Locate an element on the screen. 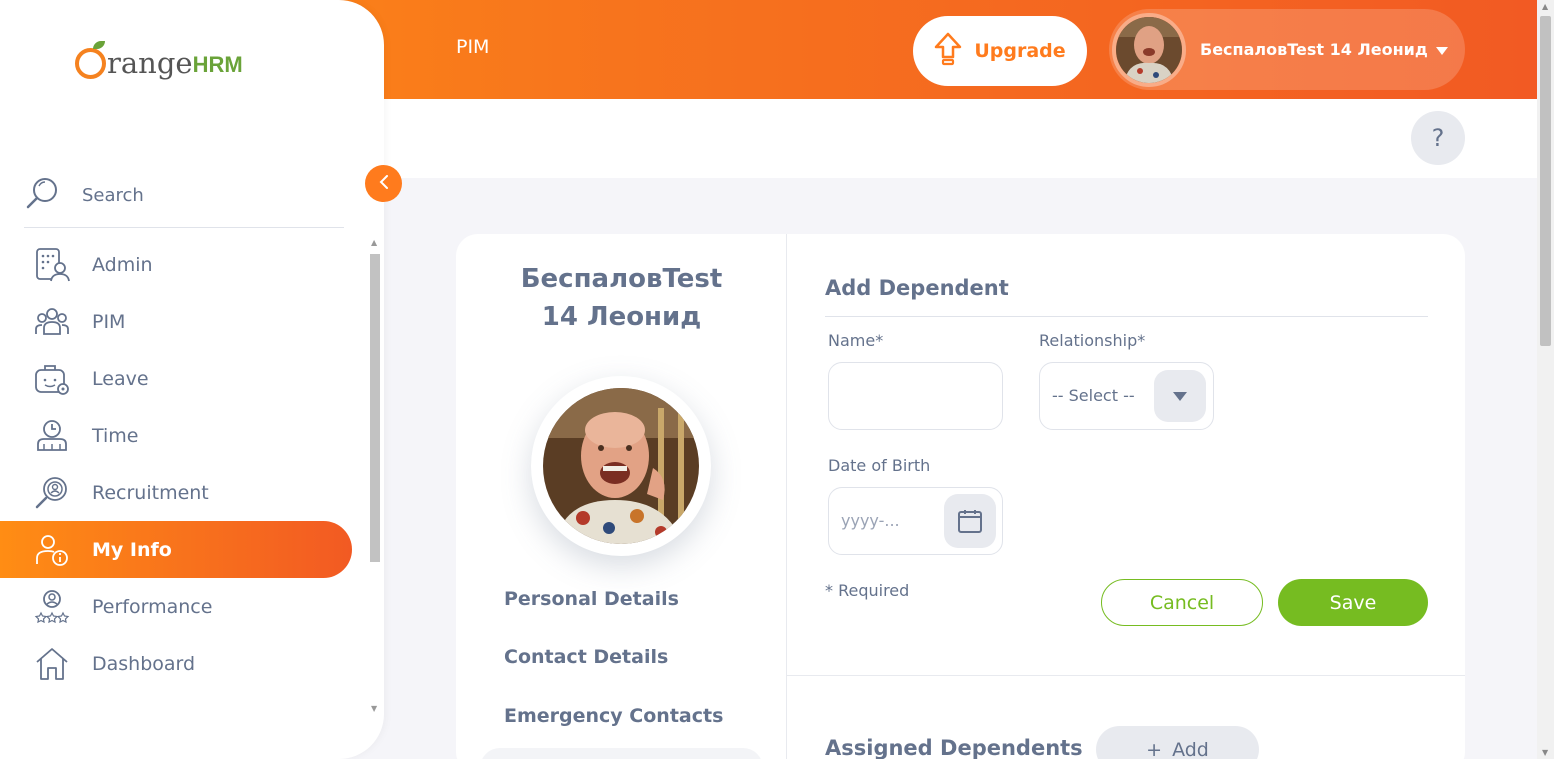 The image size is (1554, 759). orangehrm-logo: range HRM is located at coordinates (159, 60).